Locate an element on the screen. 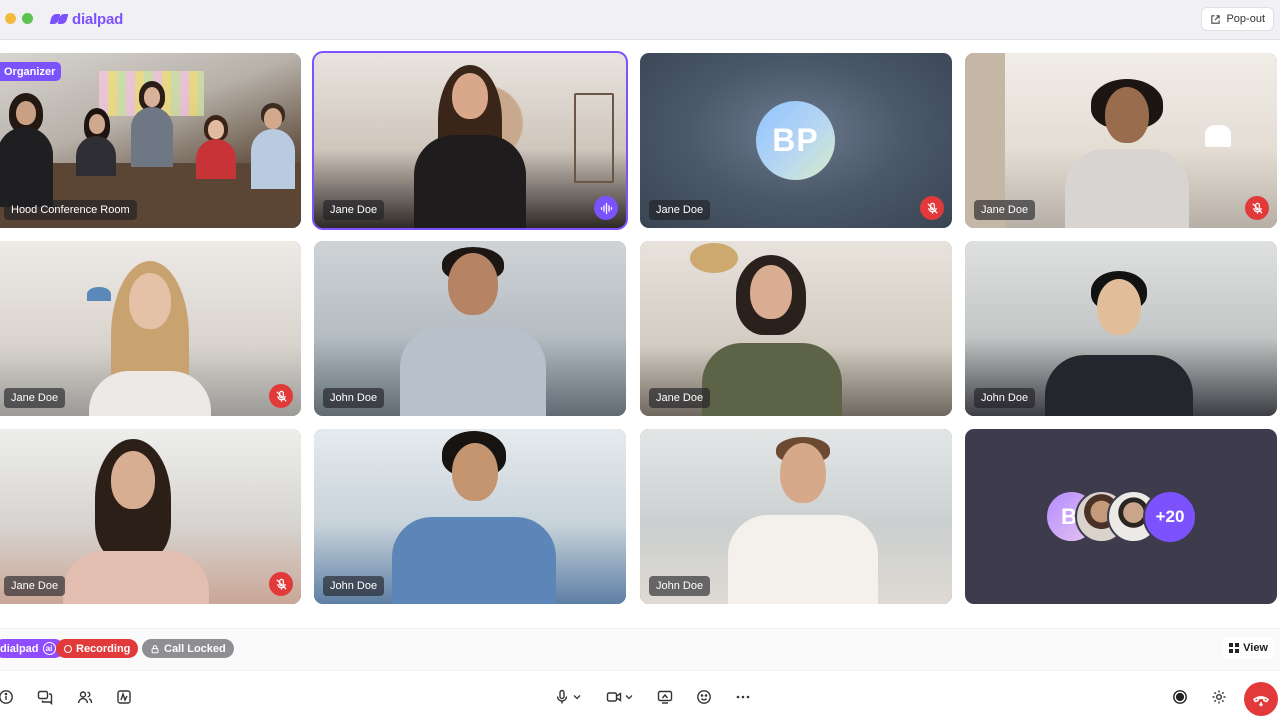 The width and height of the screenshot is (1280, 720). speaking-indicator is located at coordinates (606, 208).